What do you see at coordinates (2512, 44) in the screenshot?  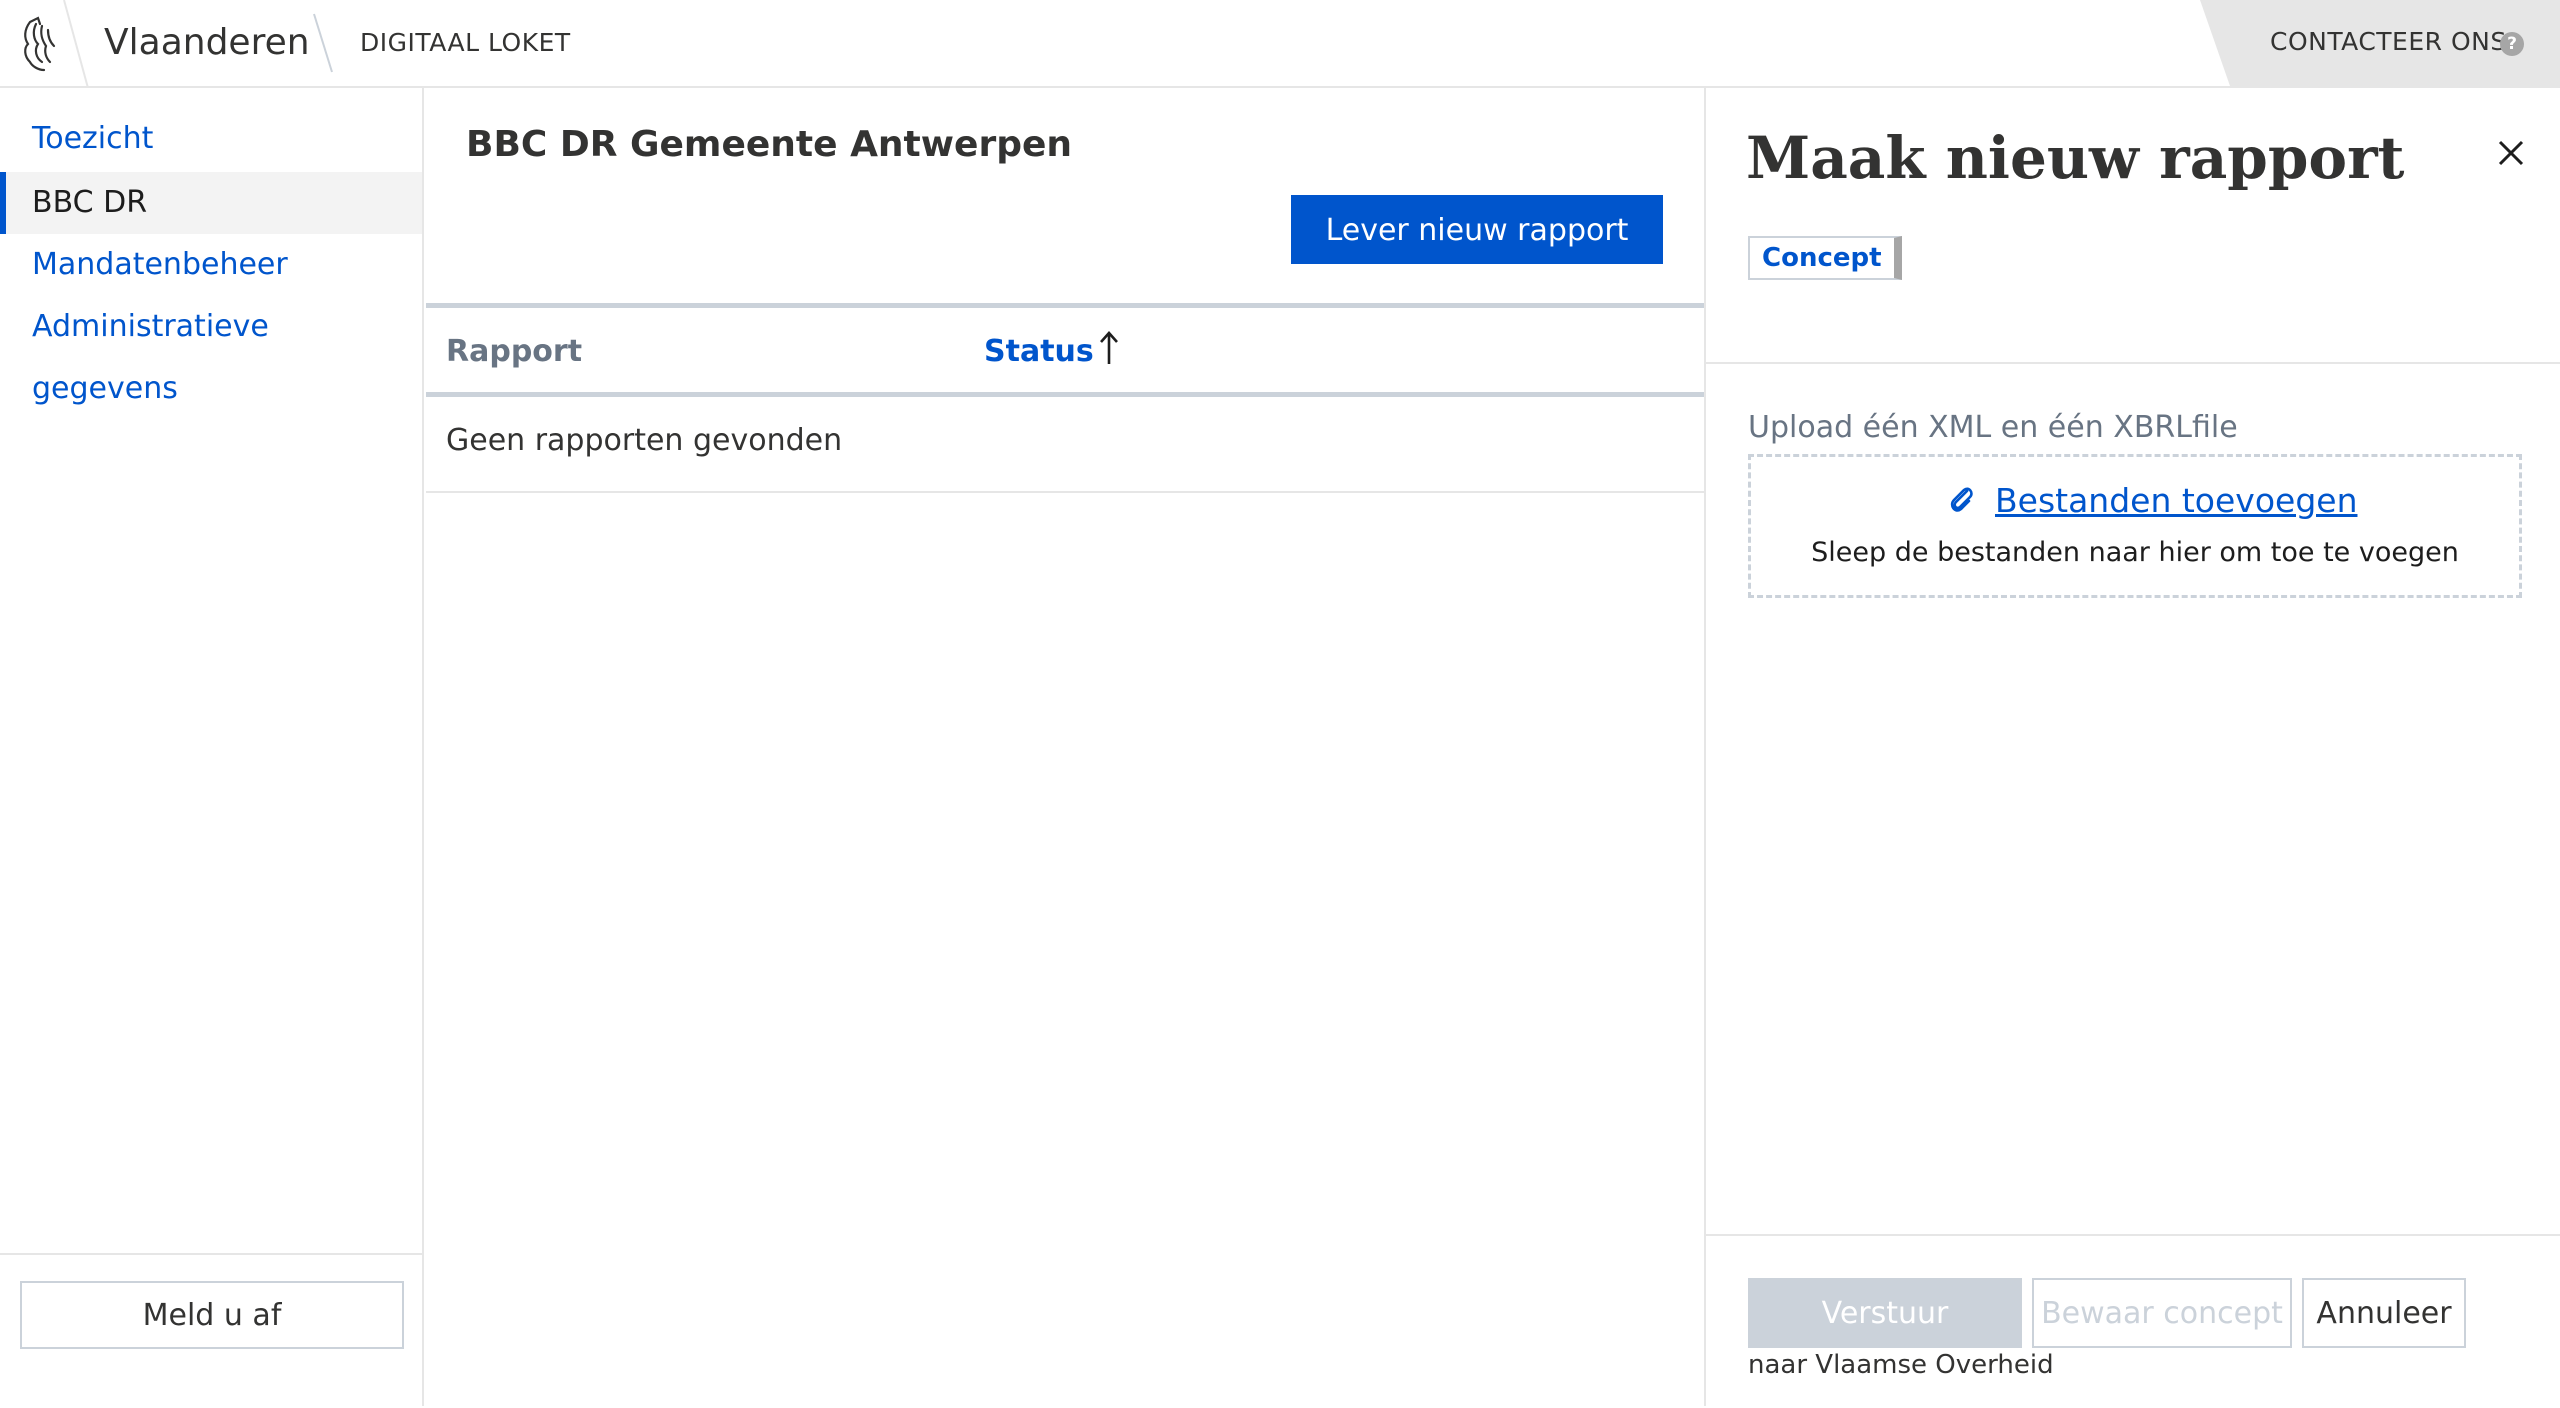 I see `help-icon: ?` at bounding box center [2512, 44].